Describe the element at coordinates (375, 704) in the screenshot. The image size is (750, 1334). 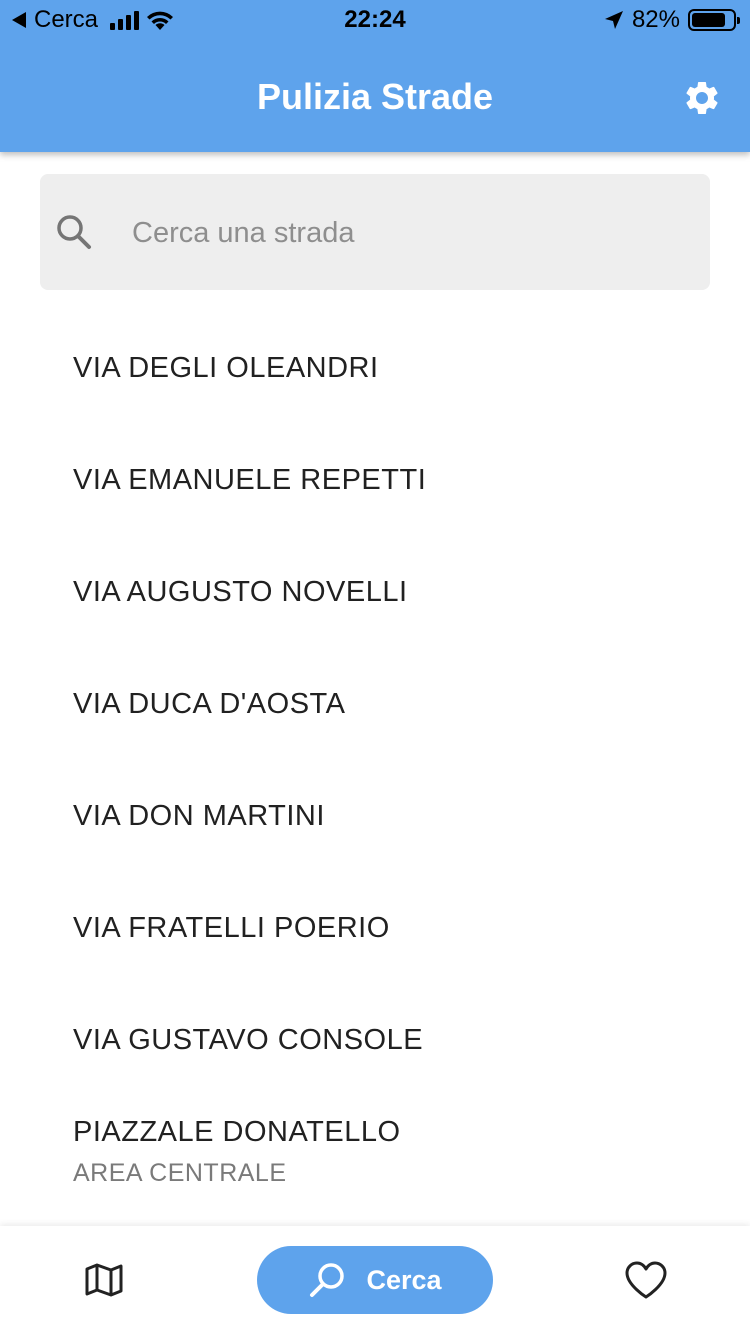
I see `list-item: VIA DUCA D'AOSTA` at that location.